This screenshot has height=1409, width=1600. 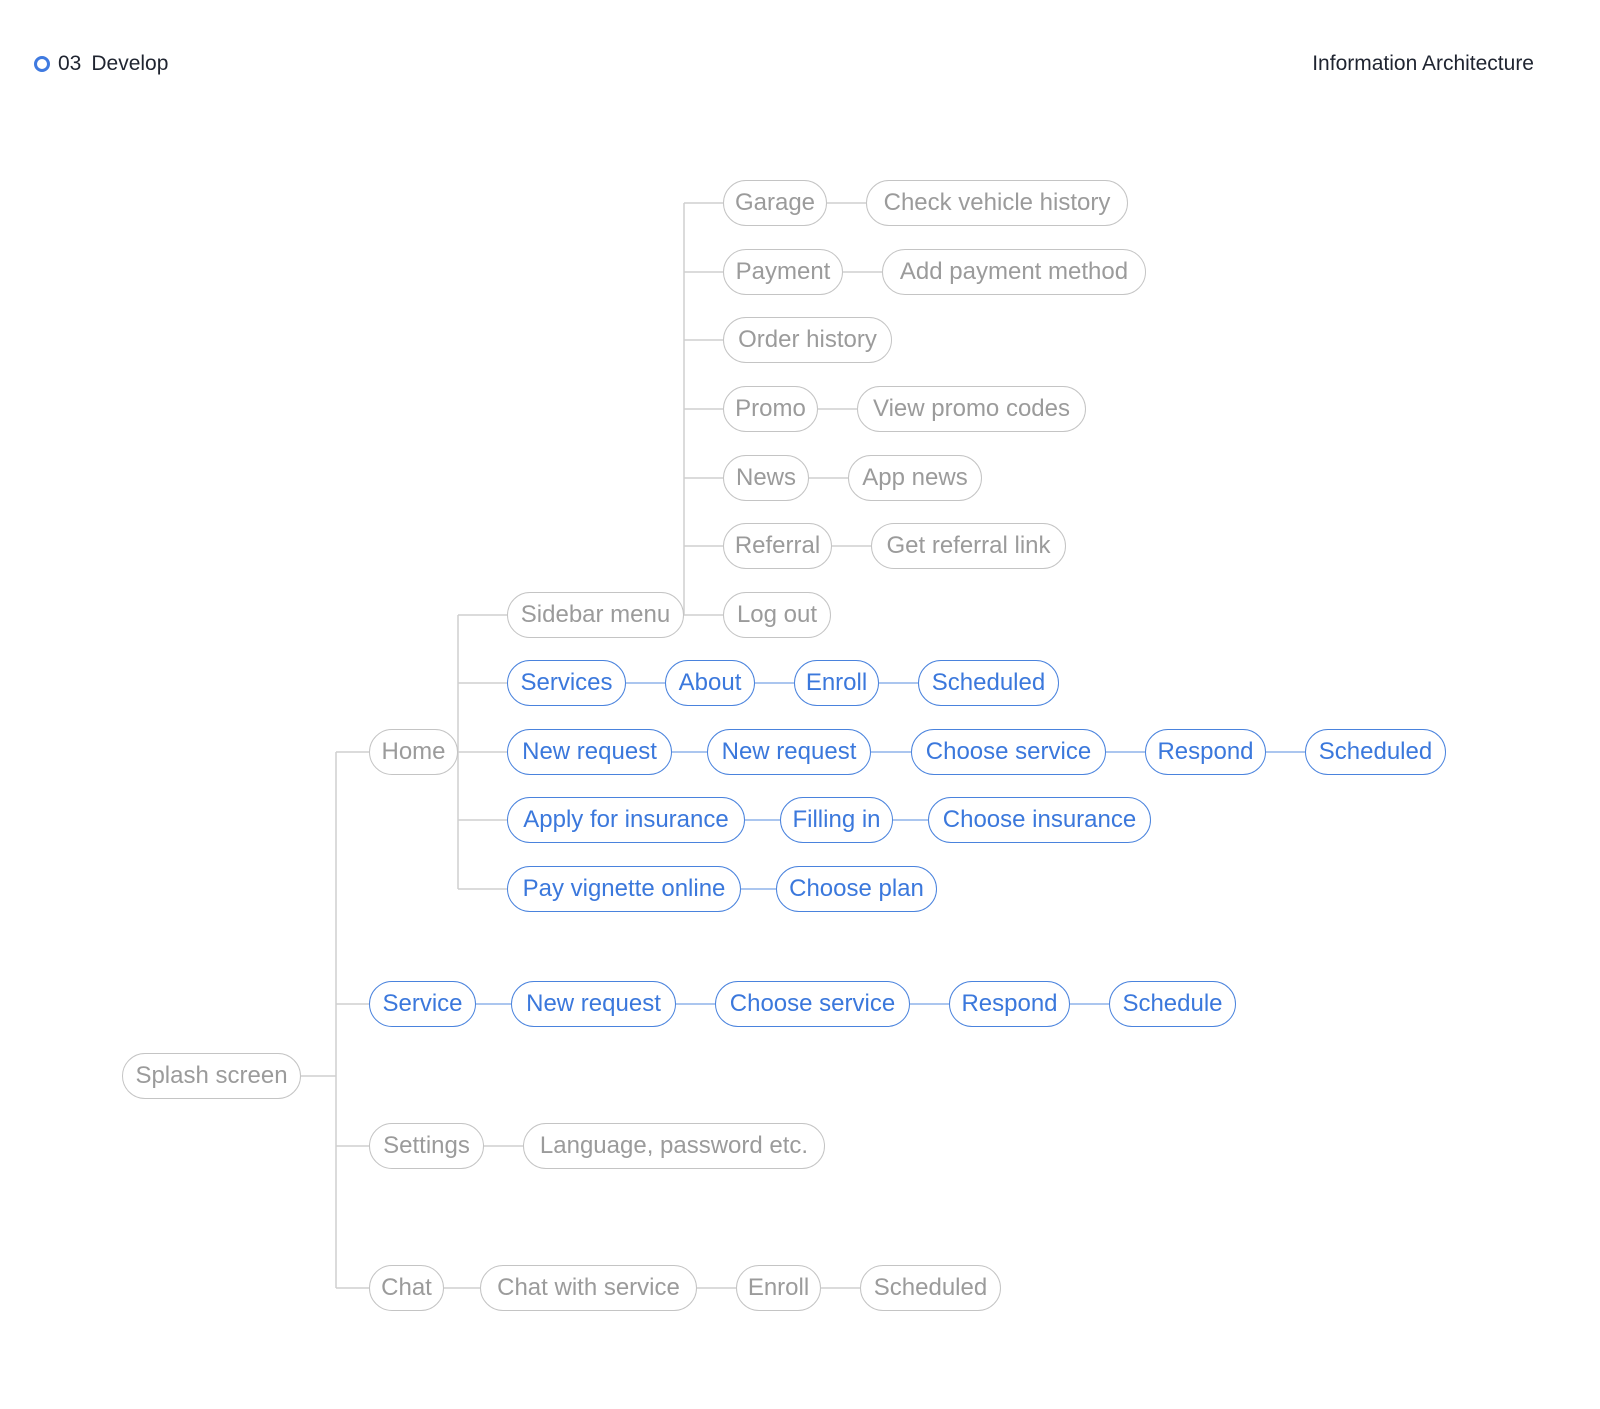 What do you see at coordinates (778, 1288) in the screenshot?
I see `node-enroll-2: Enroll` at bounding box center [778, 1288].